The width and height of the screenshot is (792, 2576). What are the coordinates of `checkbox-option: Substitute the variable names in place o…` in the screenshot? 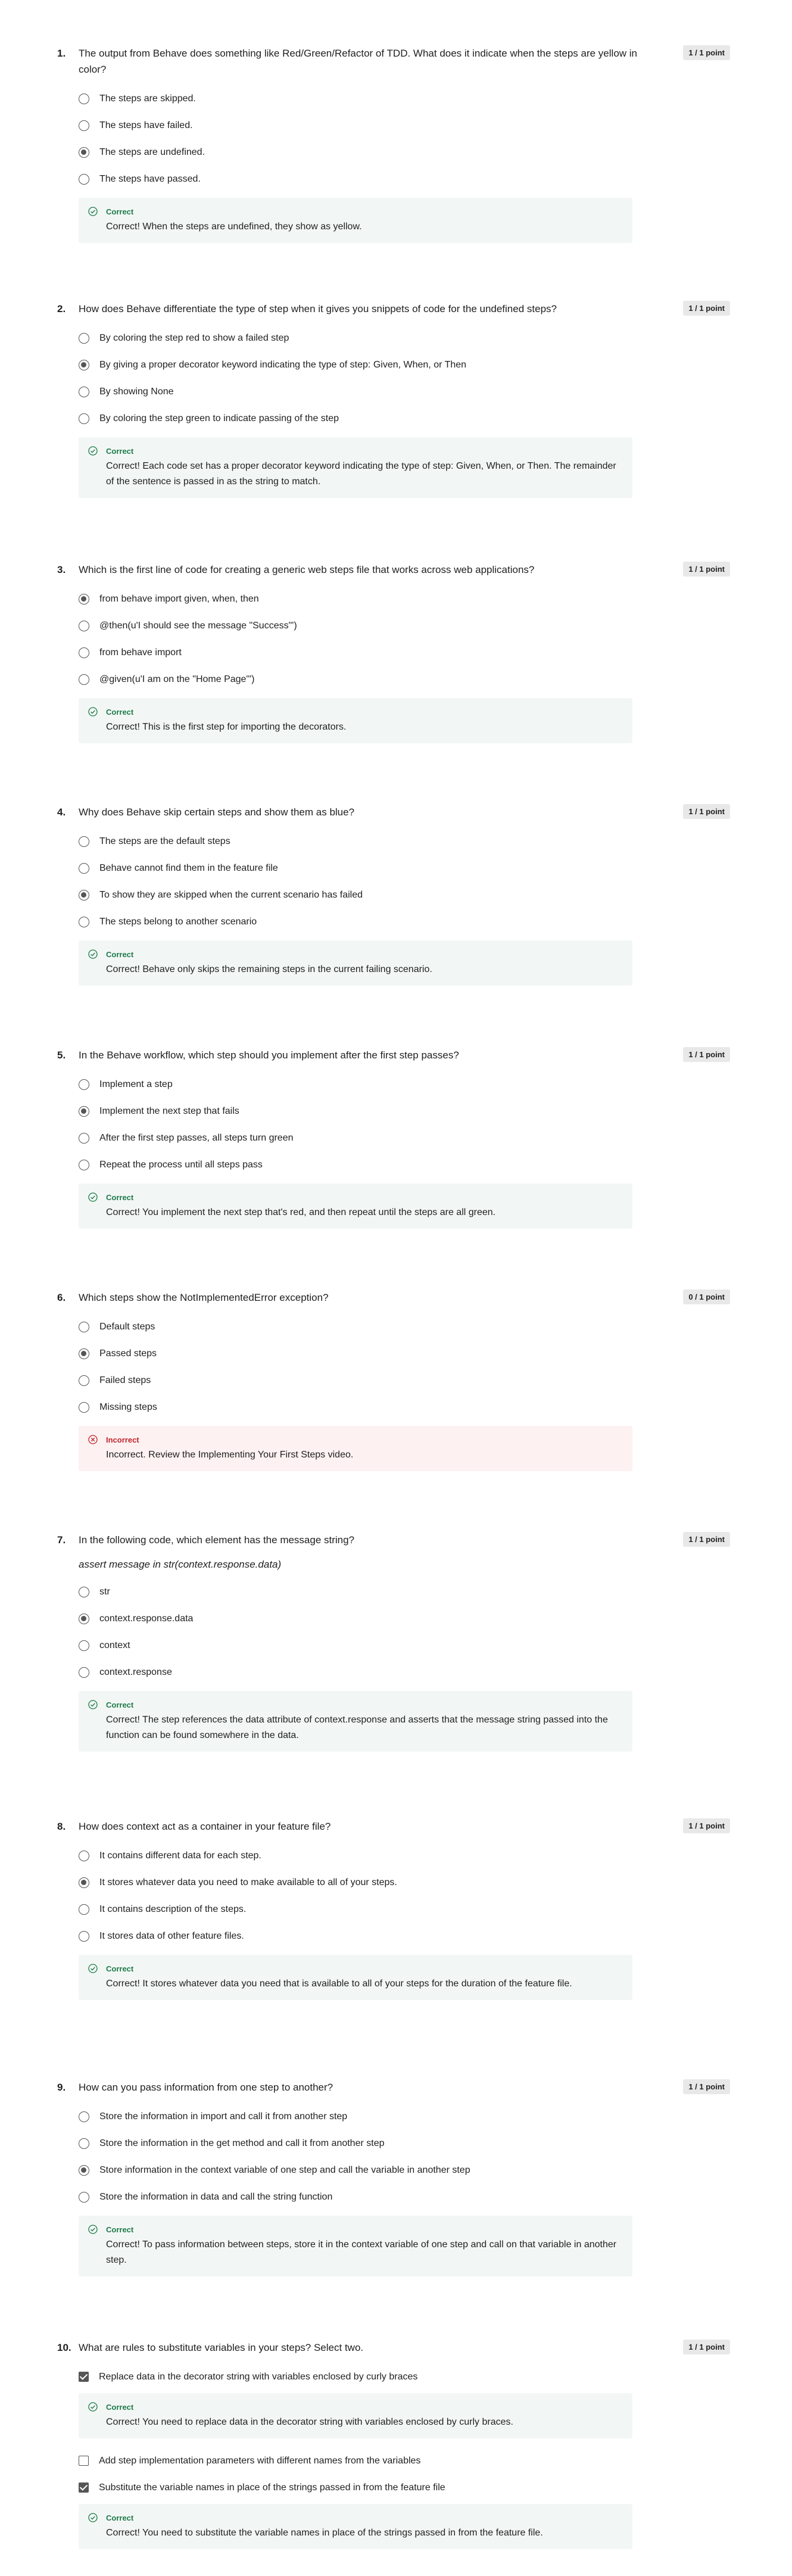 It's located at (404, 2488).